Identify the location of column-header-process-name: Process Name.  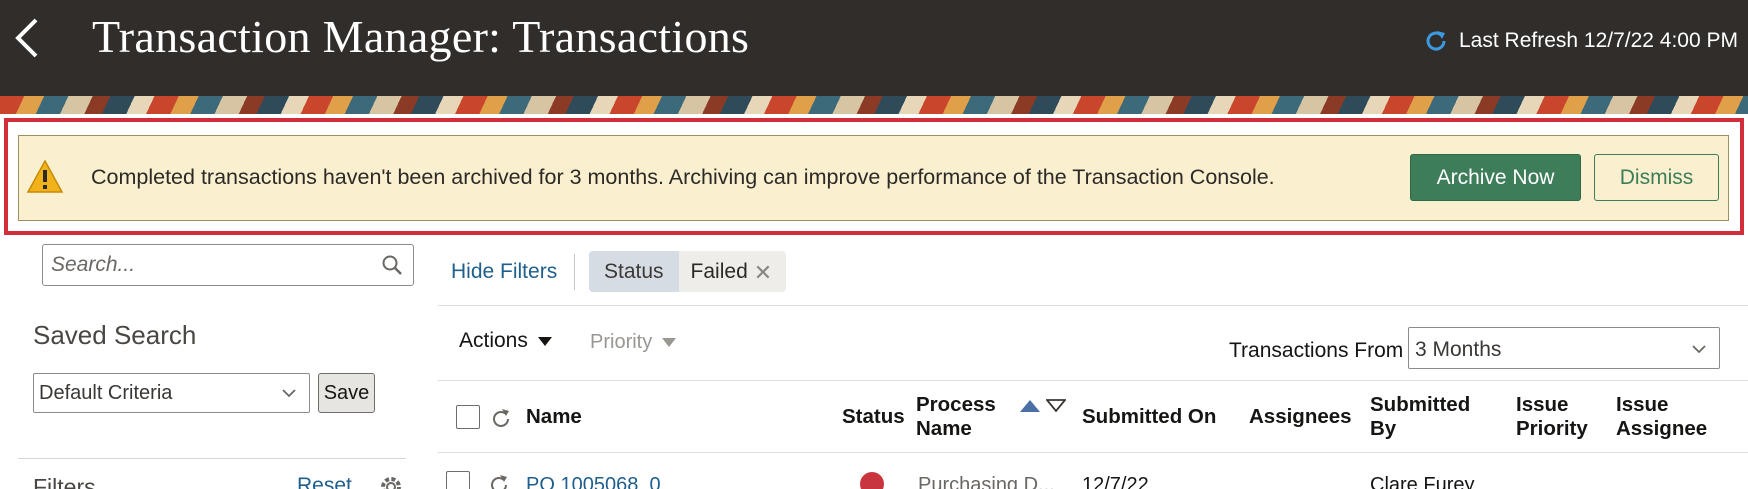
(956, 417).